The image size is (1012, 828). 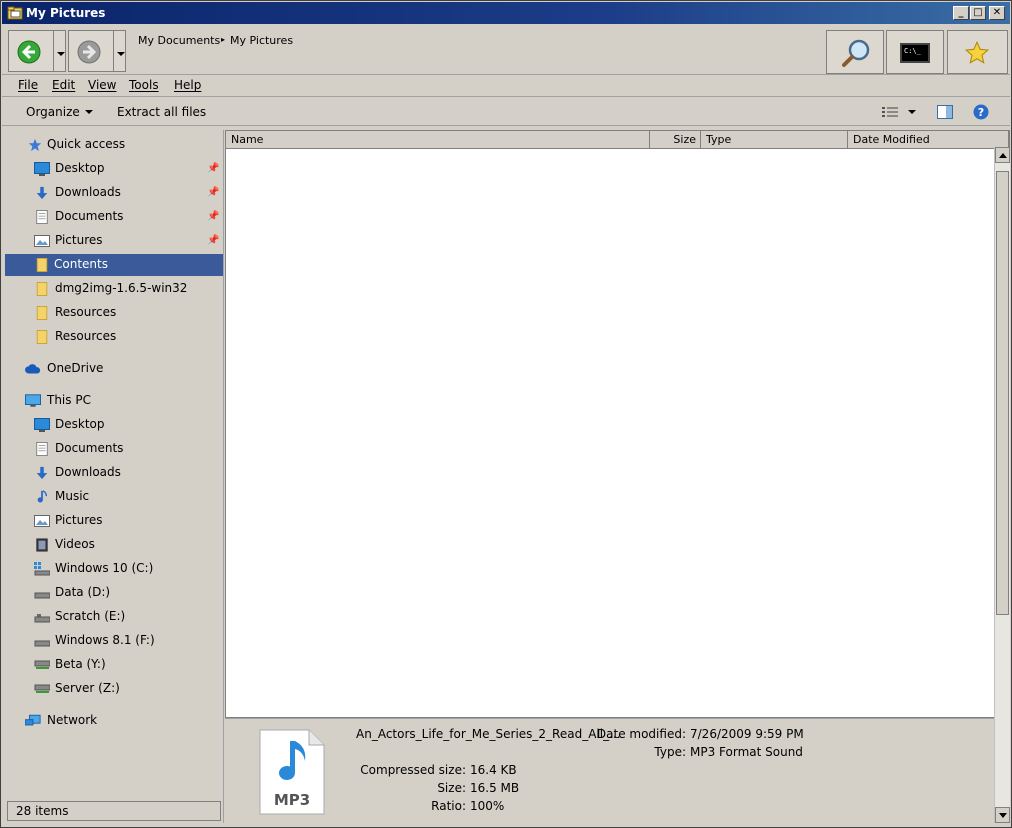 I want to click on column-header-size: Size, so click(x=675, y=140).